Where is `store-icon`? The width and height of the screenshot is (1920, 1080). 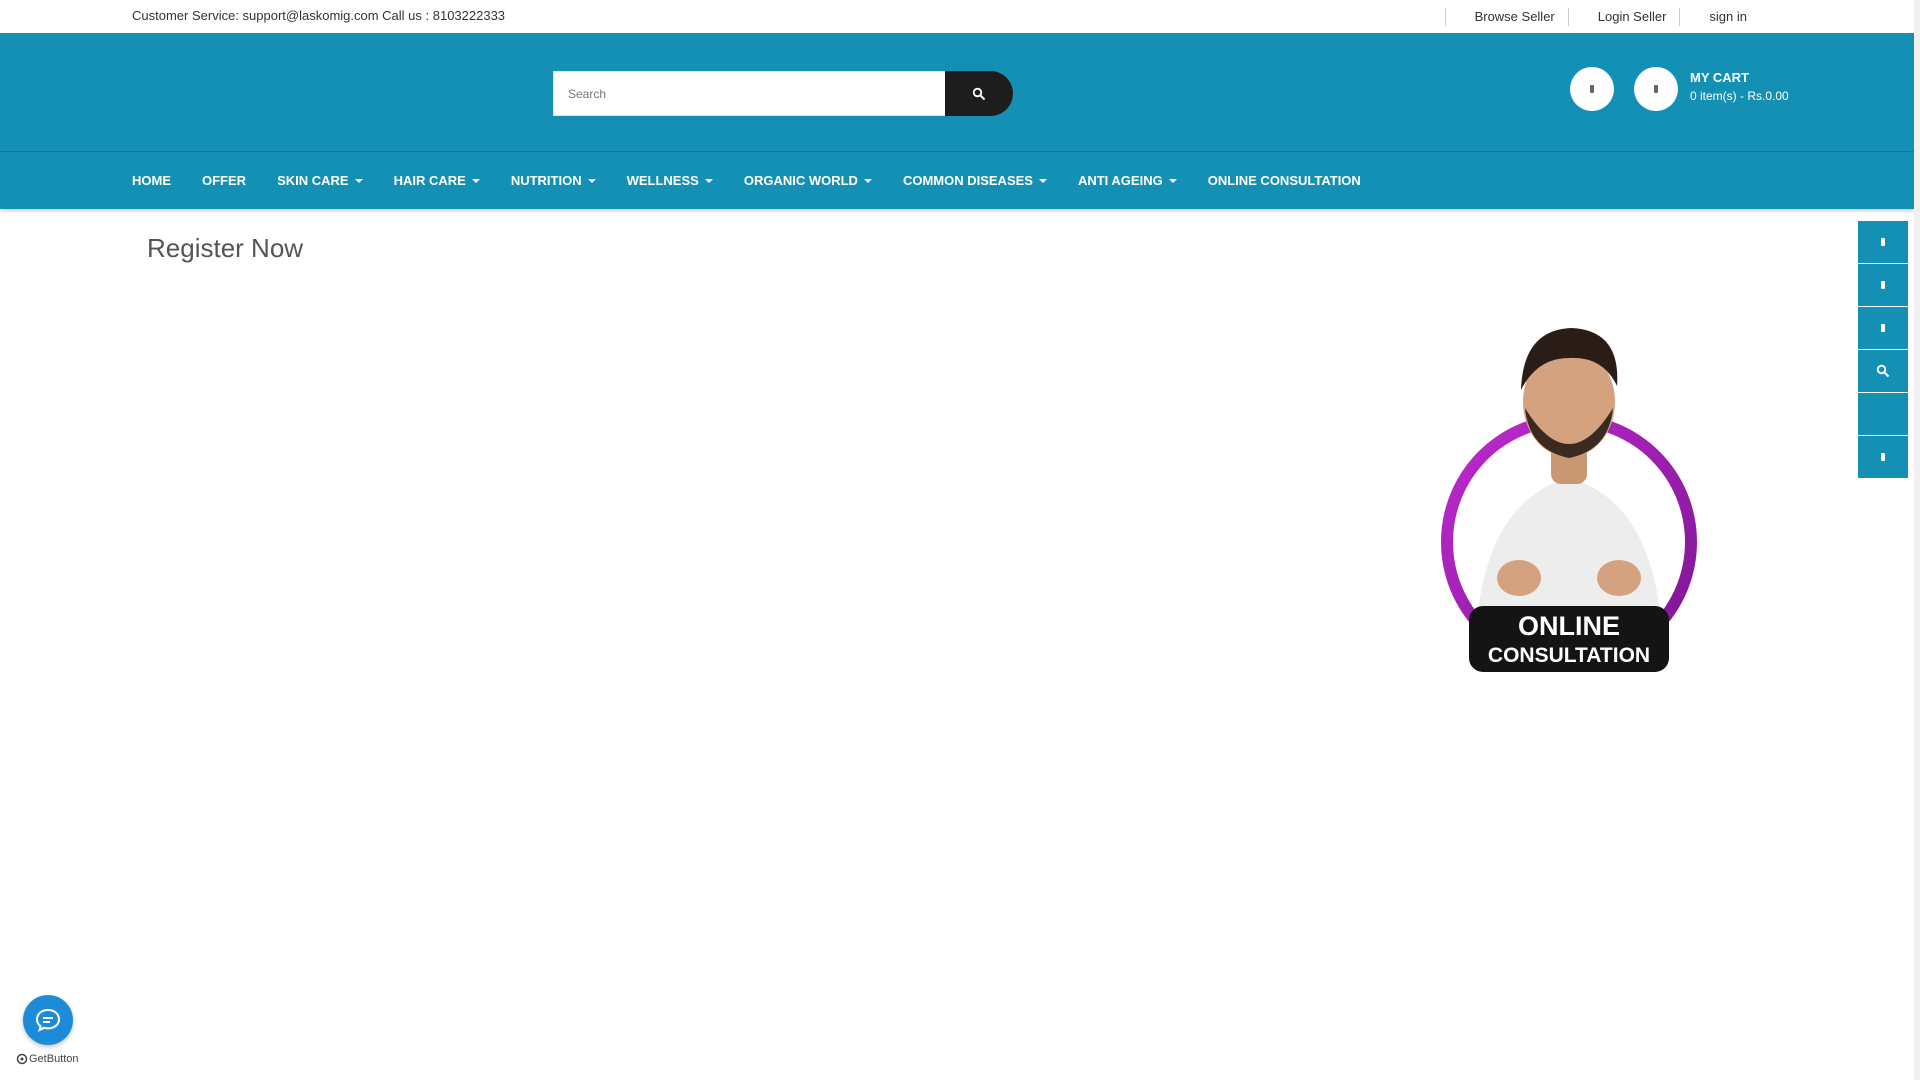 store-icon is located at coordinates (1461, 16).